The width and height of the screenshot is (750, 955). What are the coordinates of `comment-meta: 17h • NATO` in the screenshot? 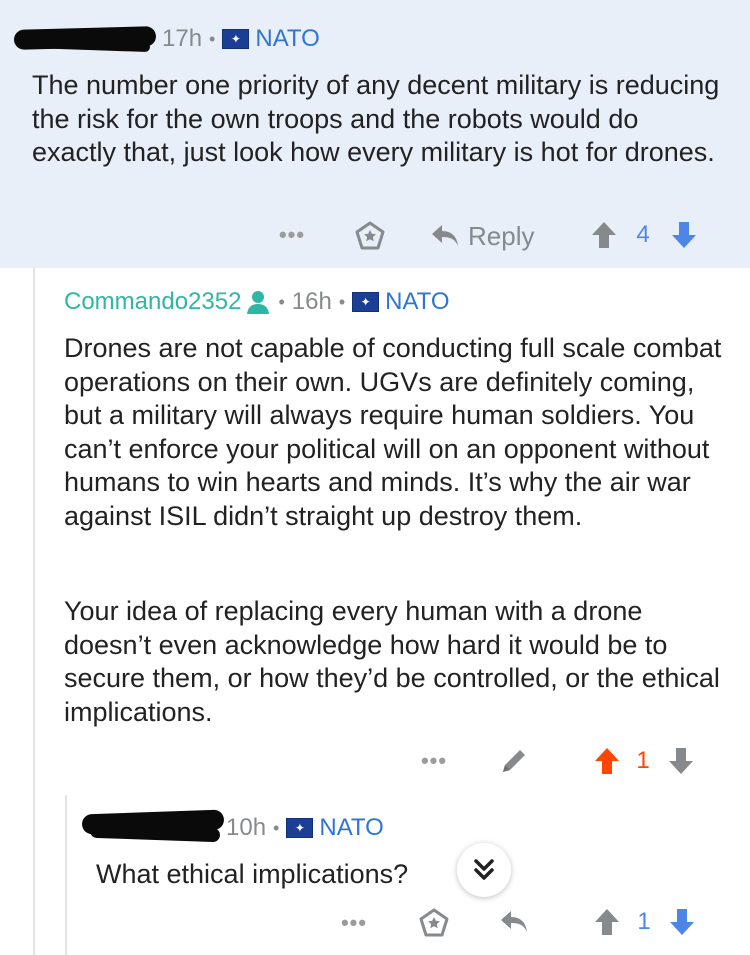 It's located at (241, 39).